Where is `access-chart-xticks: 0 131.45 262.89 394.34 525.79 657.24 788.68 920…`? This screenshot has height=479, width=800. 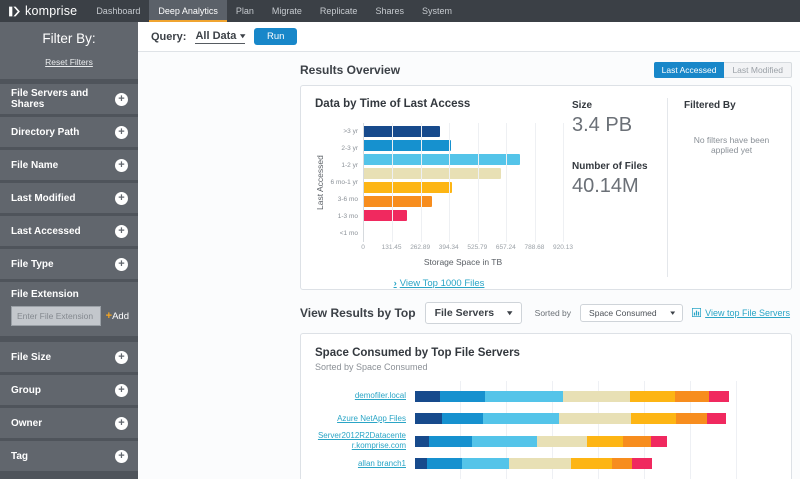 access-chart-xticks: 0 131.45 262.89 394.34 525.79 657.24 788.68 920… is located at coordinates (467, 247).